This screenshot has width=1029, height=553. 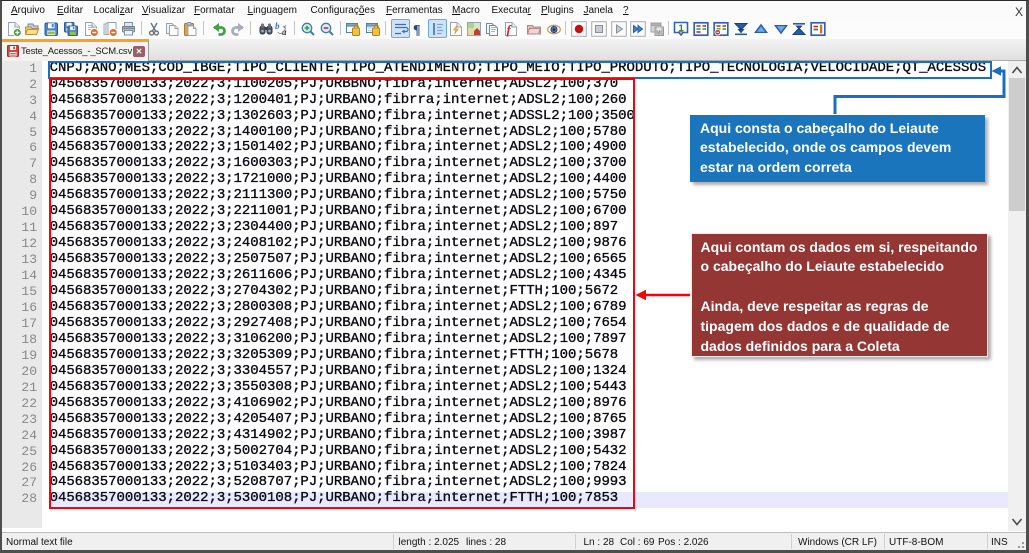 I want to click on svg-text: MC, so click(x=660, y=33).